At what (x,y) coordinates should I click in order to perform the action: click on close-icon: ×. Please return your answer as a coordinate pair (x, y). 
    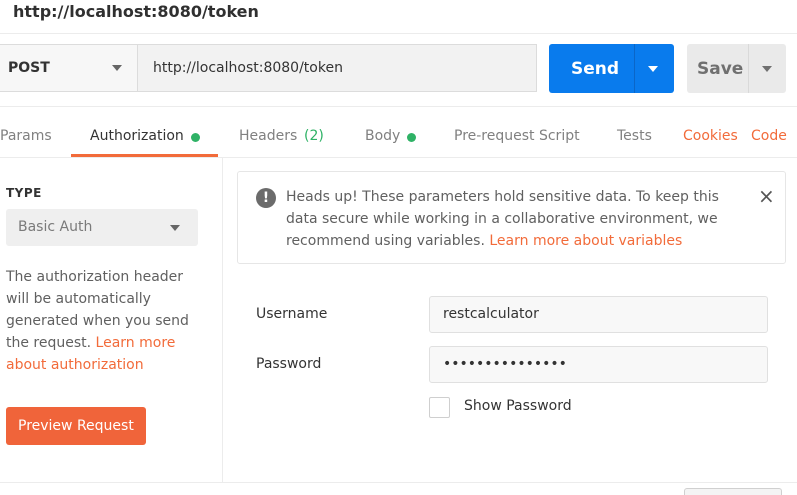
    Looking at the image, I should click on (766, 196).